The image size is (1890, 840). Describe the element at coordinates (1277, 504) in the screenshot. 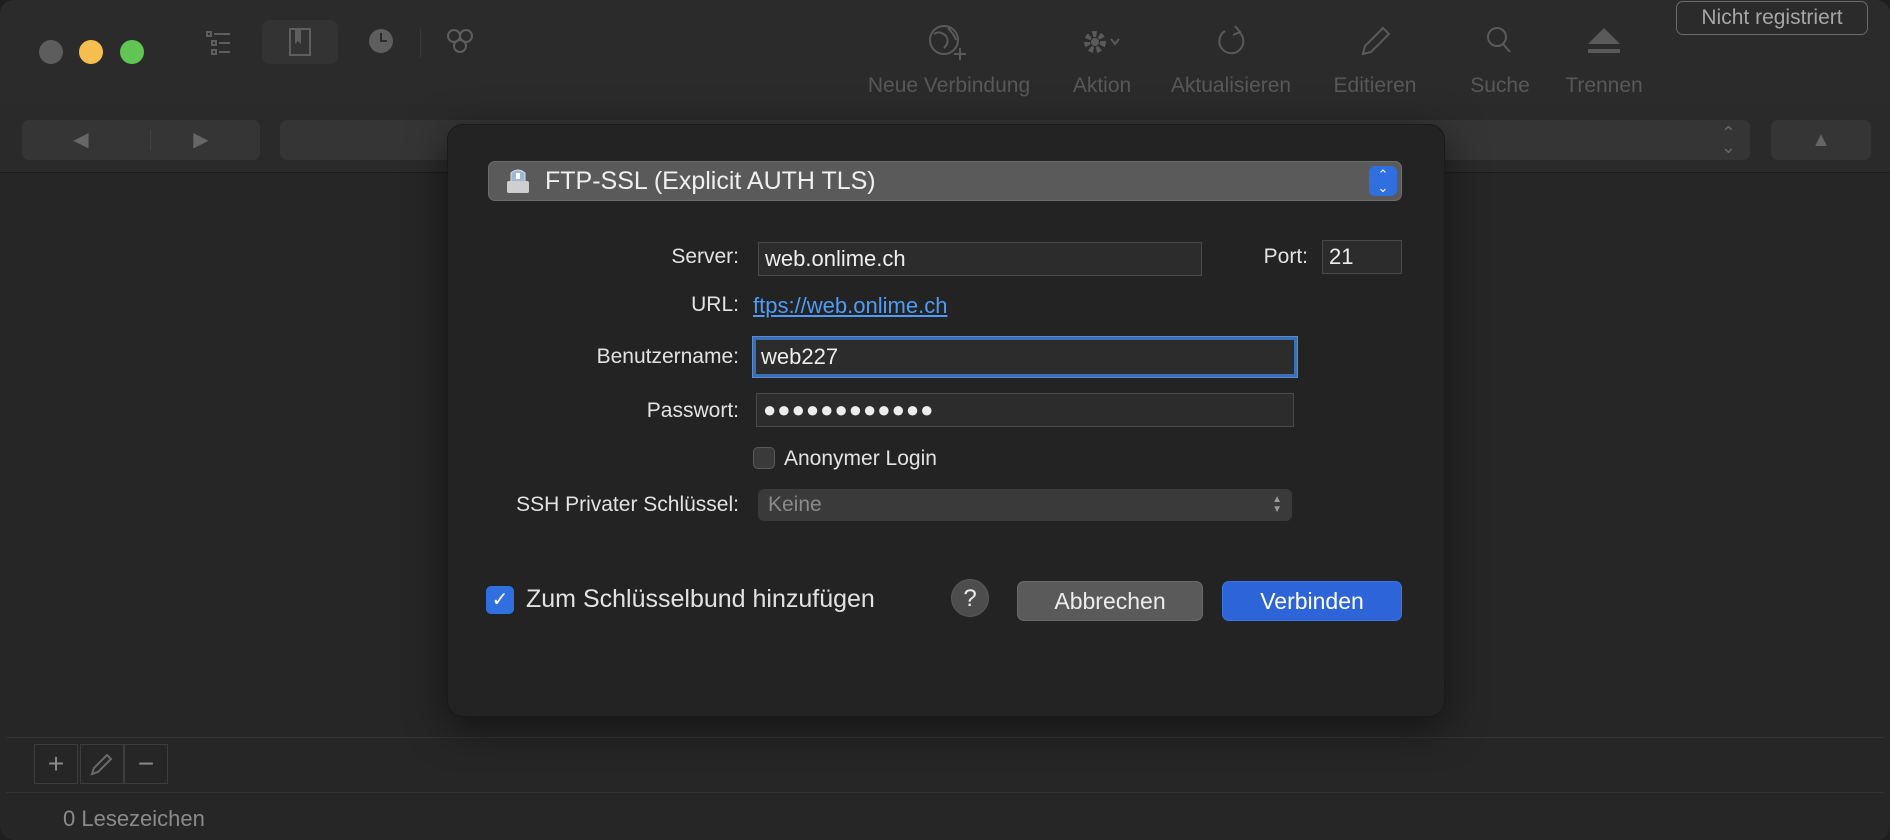

I see `chevron-updown-icon: ▲ ▼` at that location.